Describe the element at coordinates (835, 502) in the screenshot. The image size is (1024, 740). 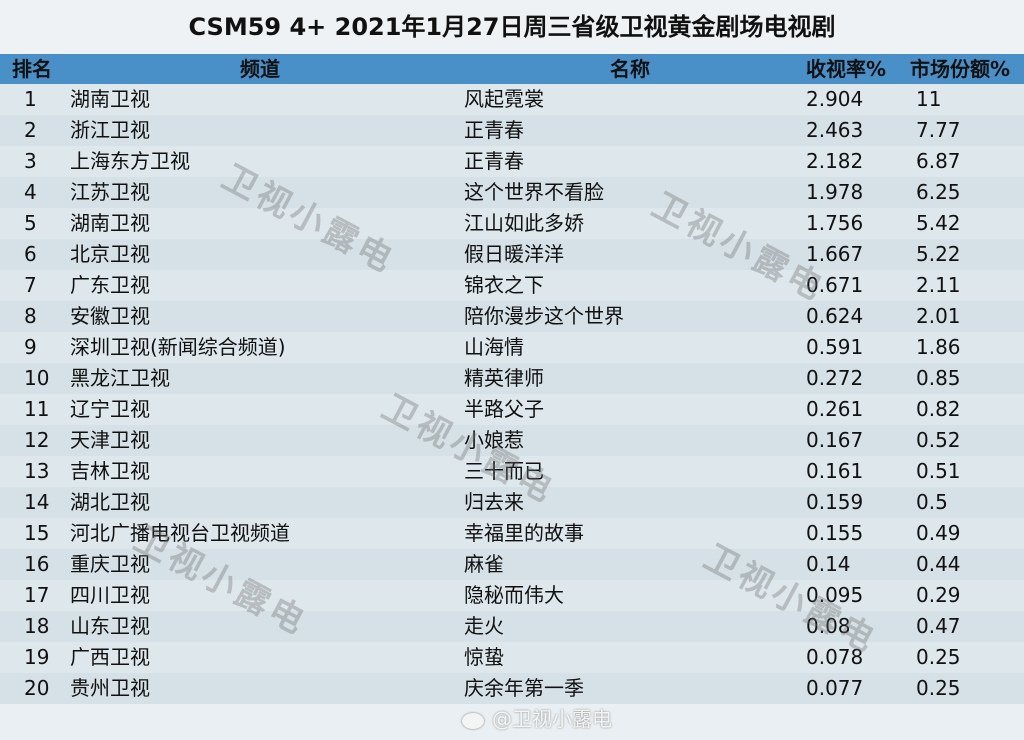
I see `cell-rating: 0.159` at that location.